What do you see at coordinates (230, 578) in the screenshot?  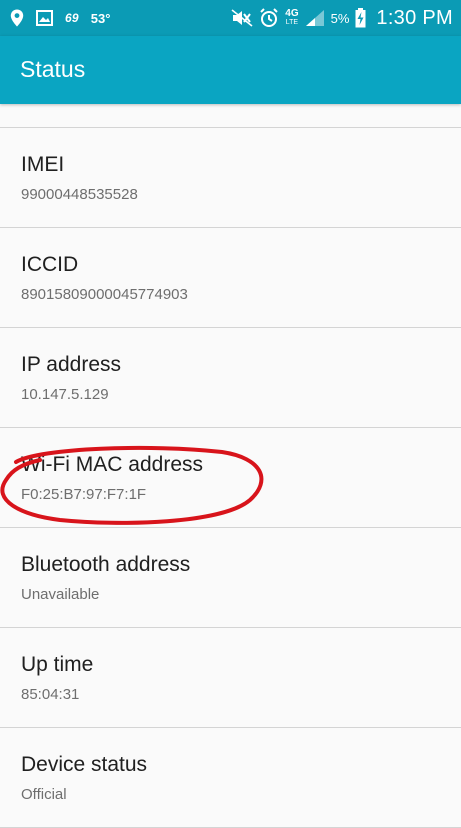 I see `list-item-bluetooth-address: Bluetooth address Unavailable` at bounding box center [230, 578].